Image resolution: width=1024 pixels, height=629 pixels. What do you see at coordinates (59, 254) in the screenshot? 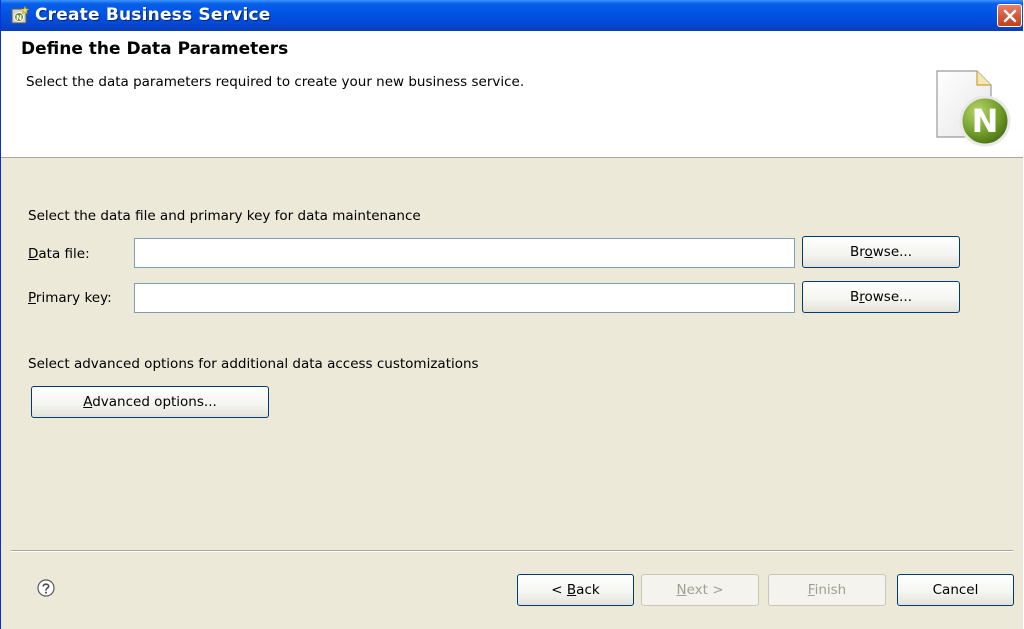
I see `data-file-label: Data file:` at bounding box center [59, 254].